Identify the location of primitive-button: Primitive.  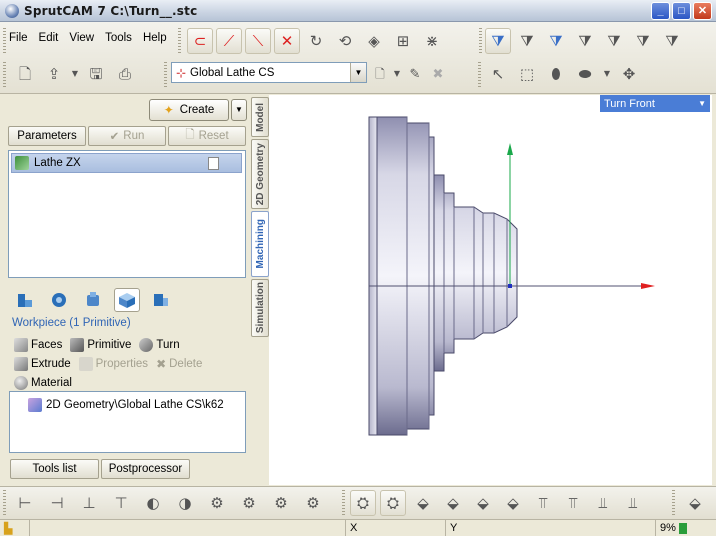
(100, 344).